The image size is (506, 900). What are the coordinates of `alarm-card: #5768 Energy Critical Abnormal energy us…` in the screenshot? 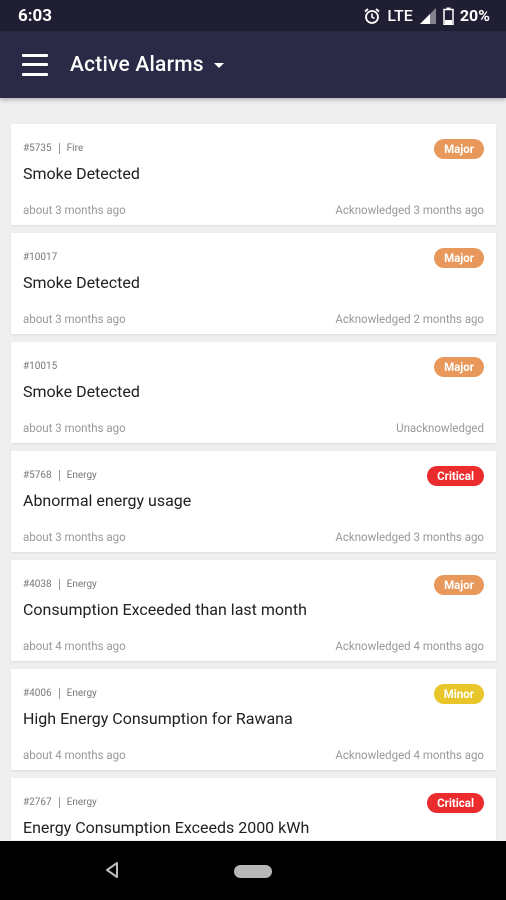 It's located at (253, 501).